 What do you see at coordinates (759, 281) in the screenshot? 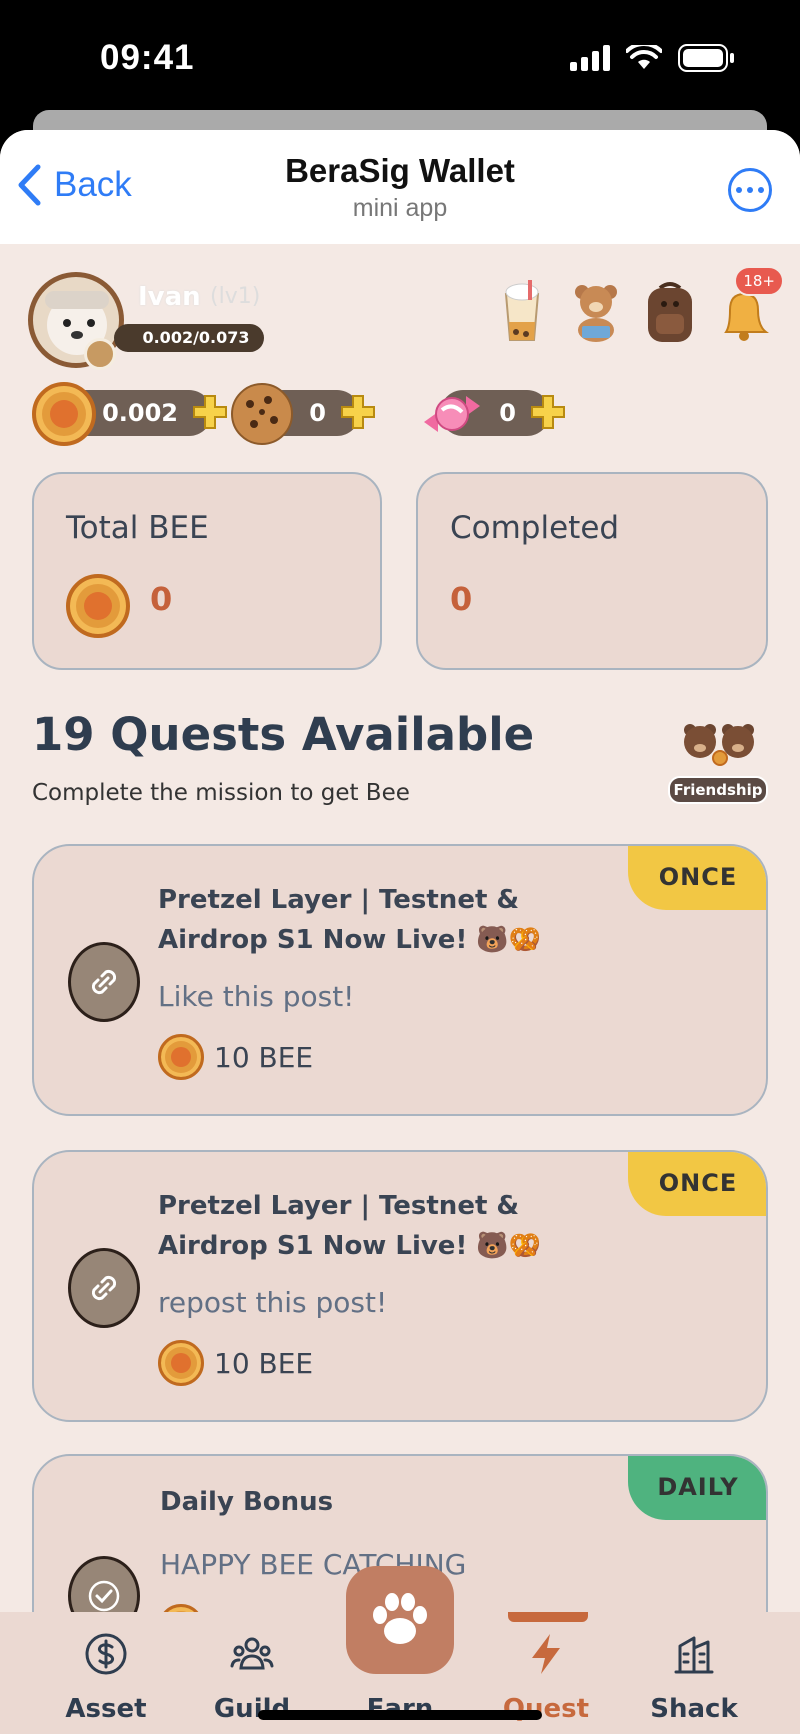
I see `notification-badge: 18+` at bounding box center [759, 281].